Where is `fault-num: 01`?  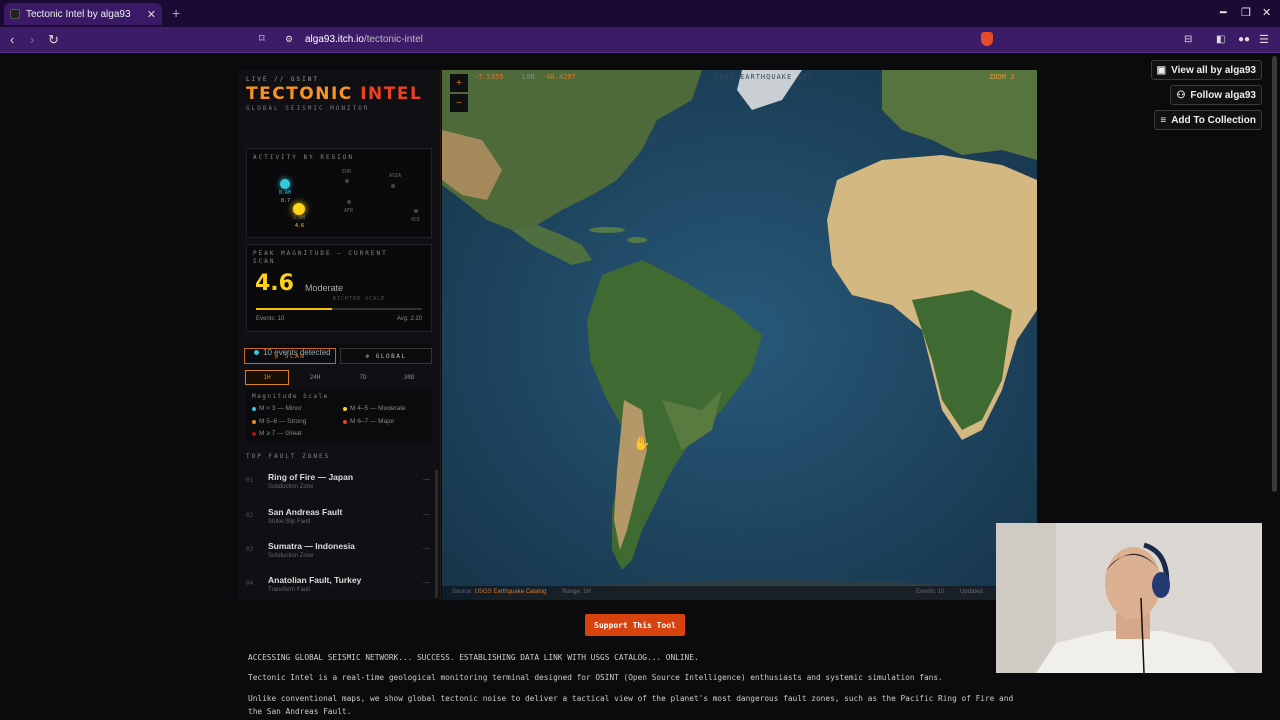
fault-num: 01 is located at coordinates (250, 480).